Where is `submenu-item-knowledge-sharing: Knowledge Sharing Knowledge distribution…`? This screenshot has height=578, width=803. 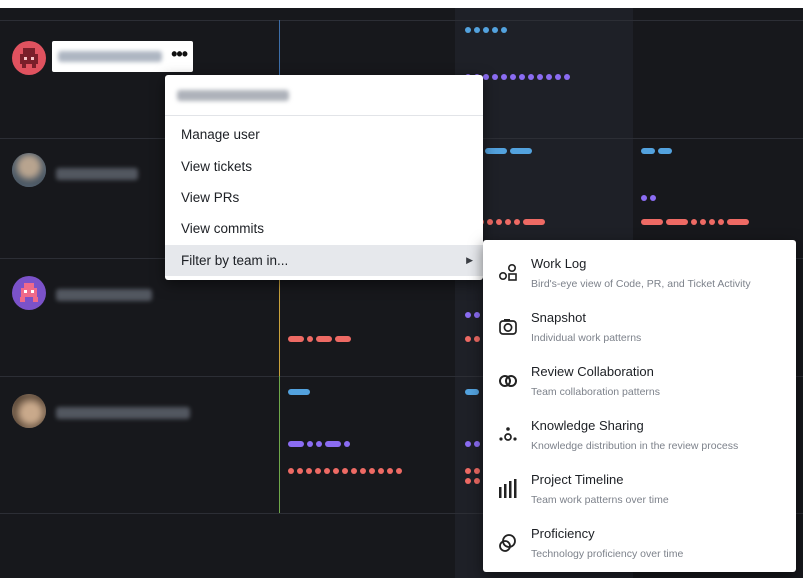 submenu-item-knowledge-sharing: Knowledge Sharing Knowledge distribution… is located at coordinates (639, 435).